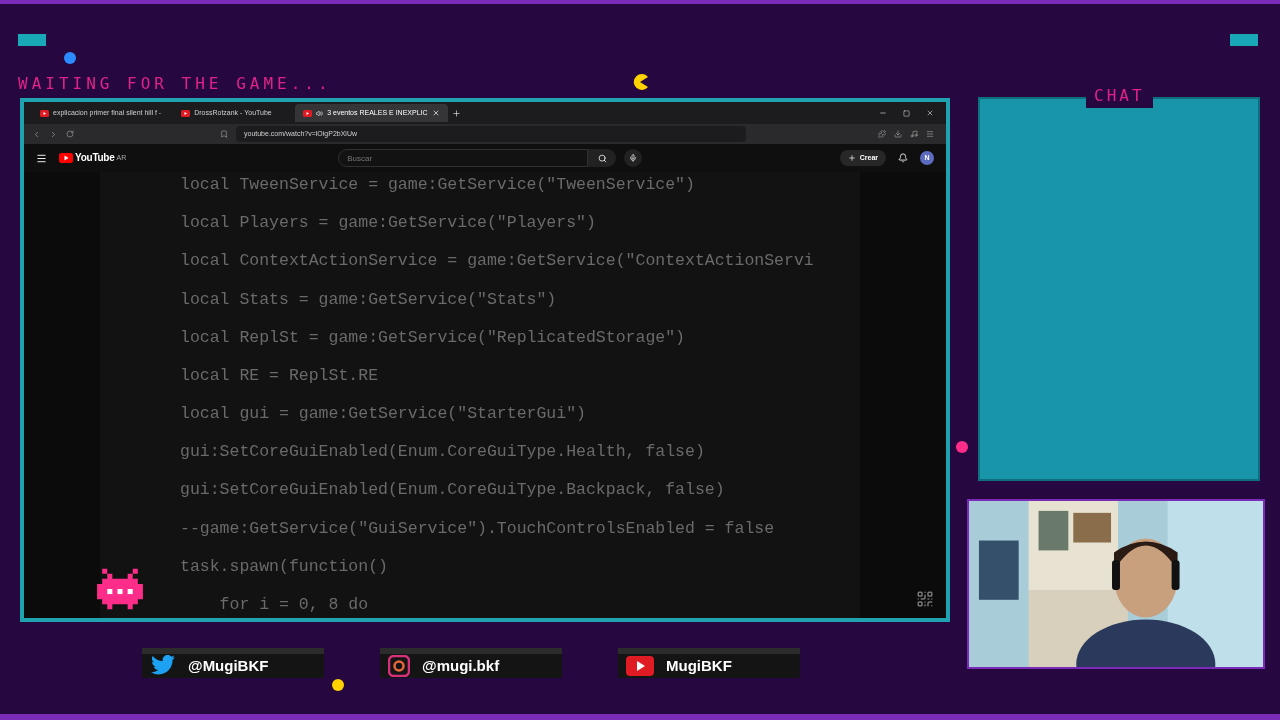  Describe the element at coordinates (438, 185) in the screenshot. I see `code-line: local TweenService = game:GetService("TweenService")` at that location.